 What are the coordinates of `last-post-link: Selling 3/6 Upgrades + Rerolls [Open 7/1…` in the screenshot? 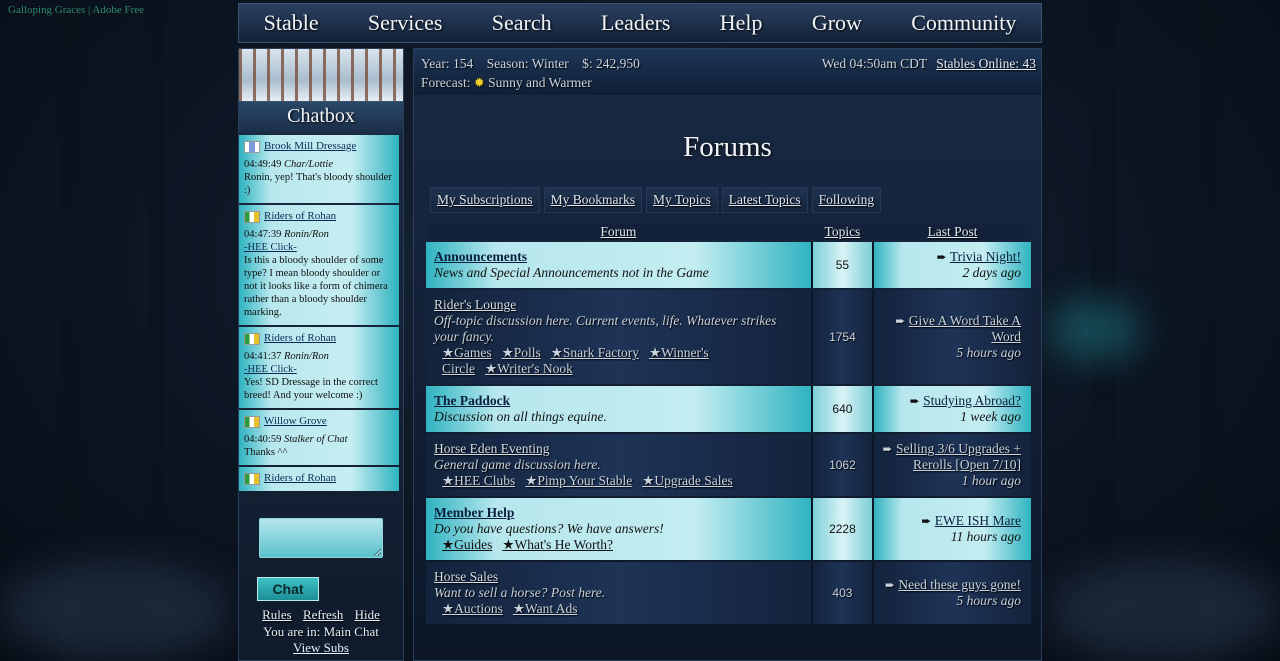 It's located at (958, 456).